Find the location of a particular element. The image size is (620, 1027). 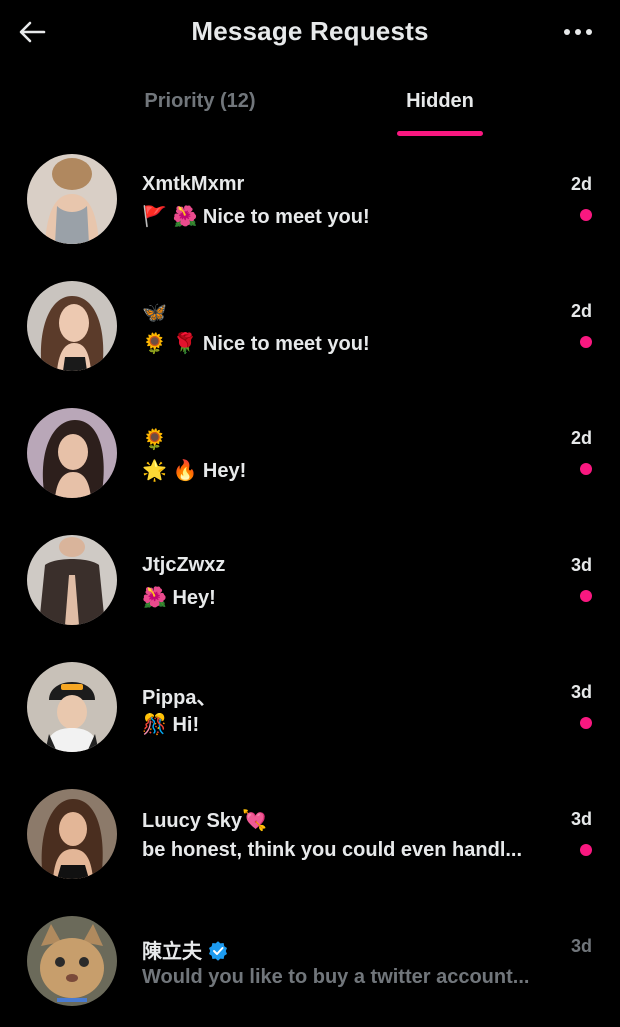

list-item: JtjcZwxz 🌺 Hey! 3d is located at coordinates (310, 582).